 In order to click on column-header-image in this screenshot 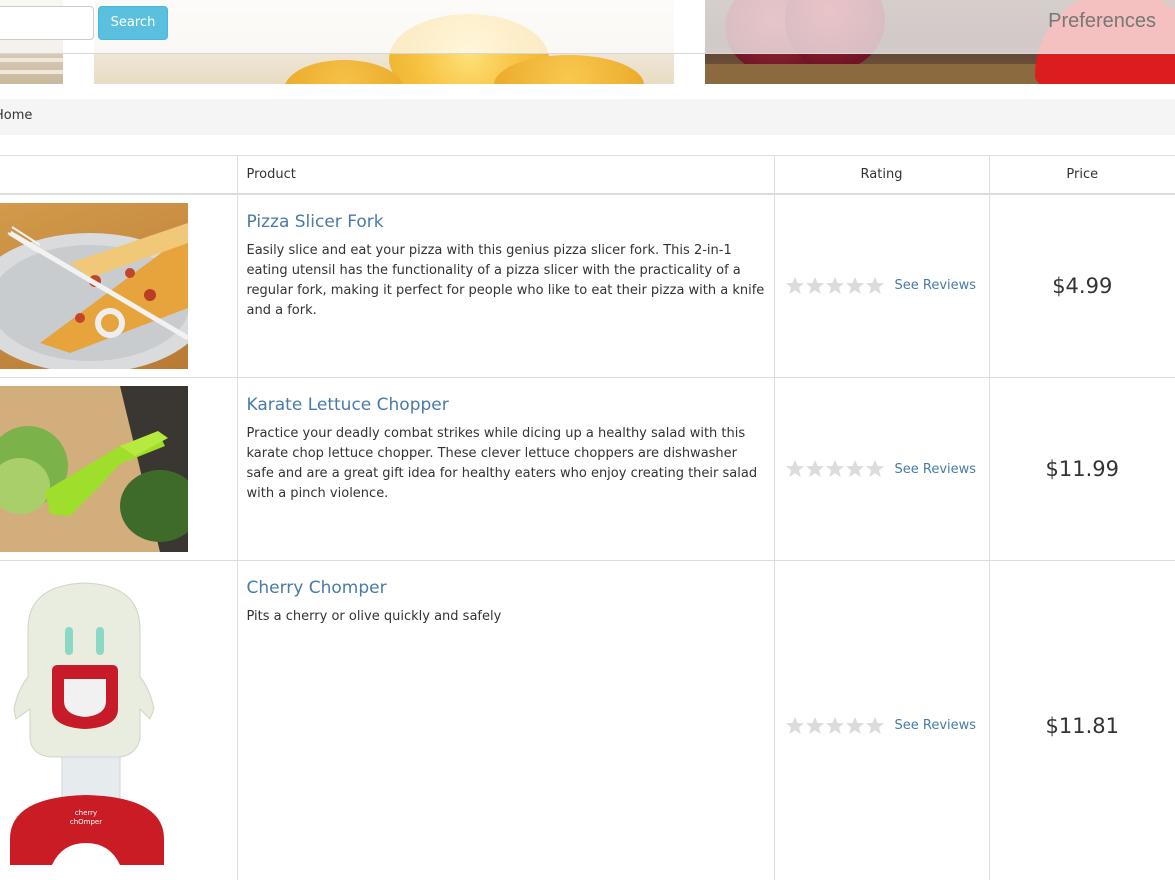, I will do `click(118, 175)`.